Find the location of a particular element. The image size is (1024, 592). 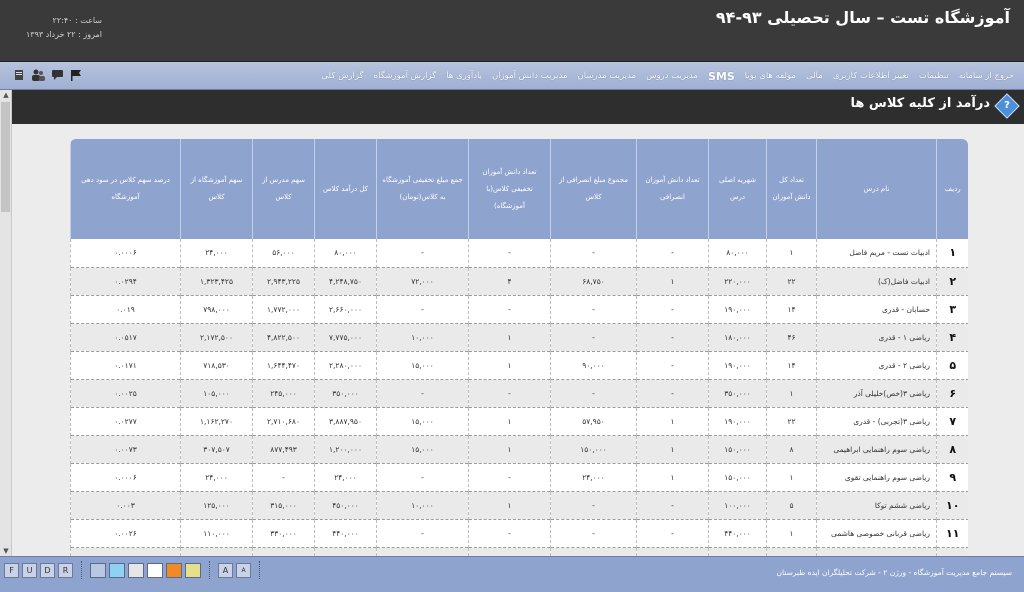

cell-index: ۸ is located at coordinates (952, 449).